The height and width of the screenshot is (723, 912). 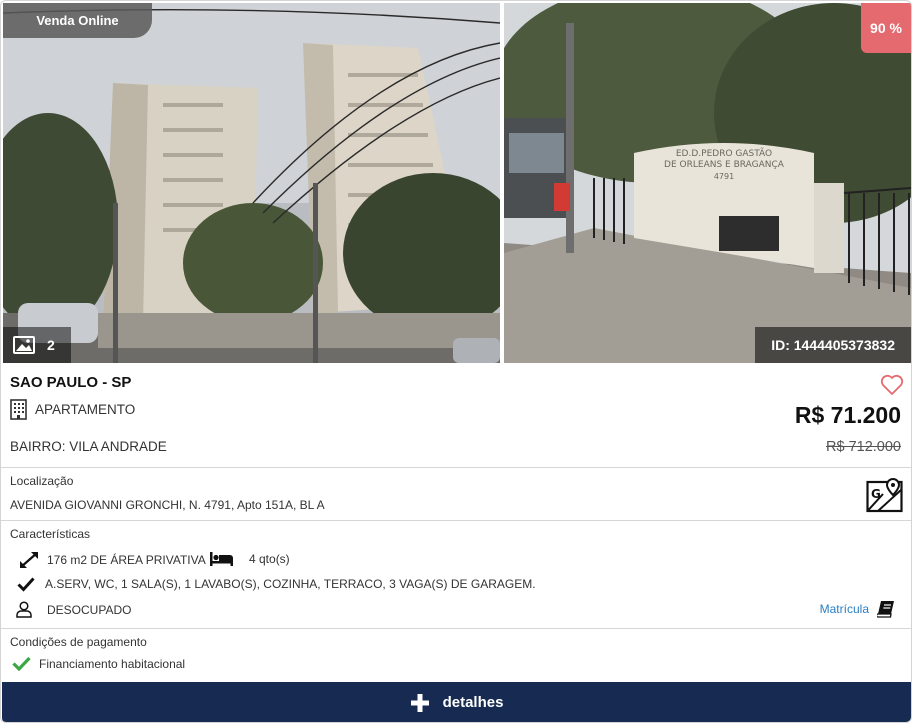 I want to click on payment-option: Financiamento habitacional, so click(x=98, y=663).